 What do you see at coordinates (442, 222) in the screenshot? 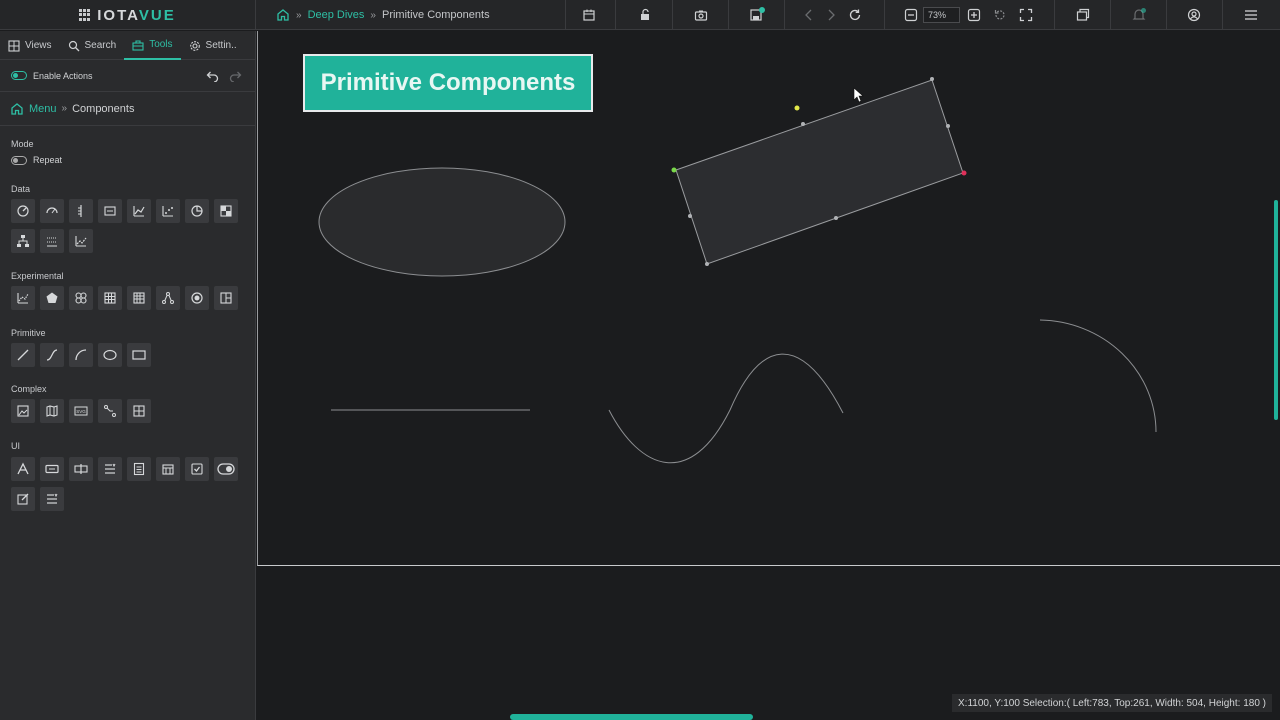
I see `ellipse-primitive` at bounding box center [442, 222].